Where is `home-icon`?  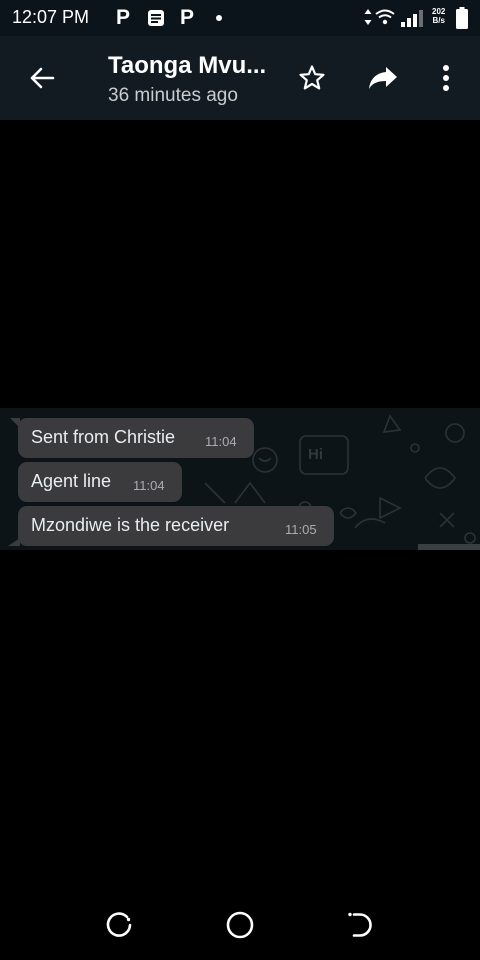
home-icon is located at coordinates (240, 925).